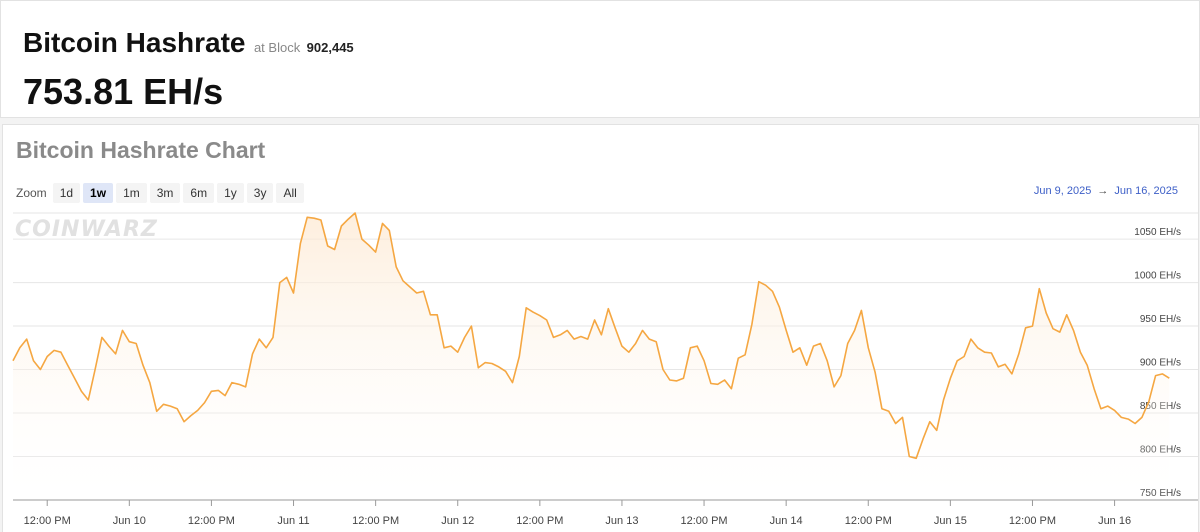 The height and width of the screenshot is (532, 1200). What do you see at coordinates (1114, 521) in the screenshot?
I see `x-tick-label: Jun 16` at bounding box center [1114, 521].